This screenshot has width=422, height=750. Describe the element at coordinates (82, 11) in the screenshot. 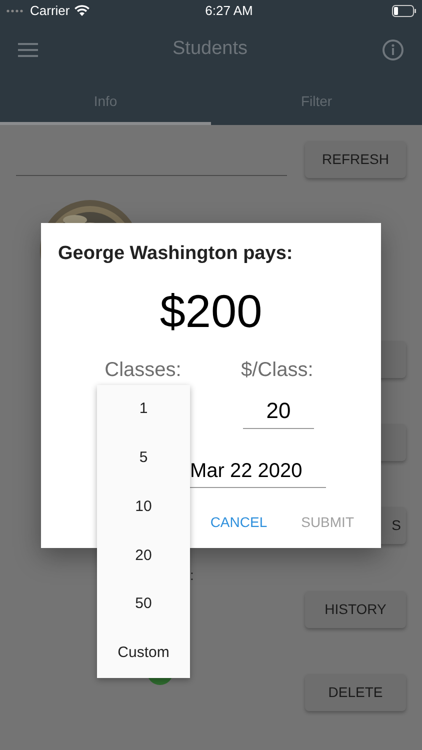

I see `wifi-icon` at that location.